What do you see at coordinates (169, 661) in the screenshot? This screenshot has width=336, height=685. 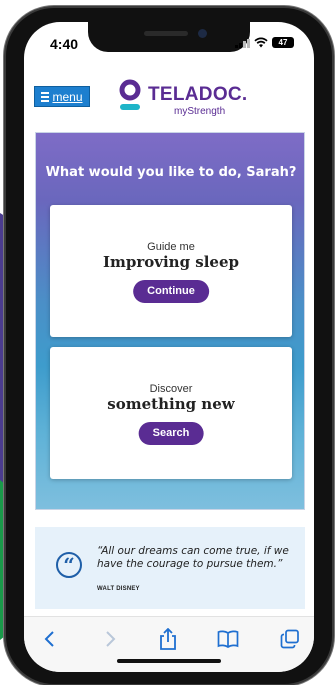 I see `home-indicator` at bounding box center [169, 661].